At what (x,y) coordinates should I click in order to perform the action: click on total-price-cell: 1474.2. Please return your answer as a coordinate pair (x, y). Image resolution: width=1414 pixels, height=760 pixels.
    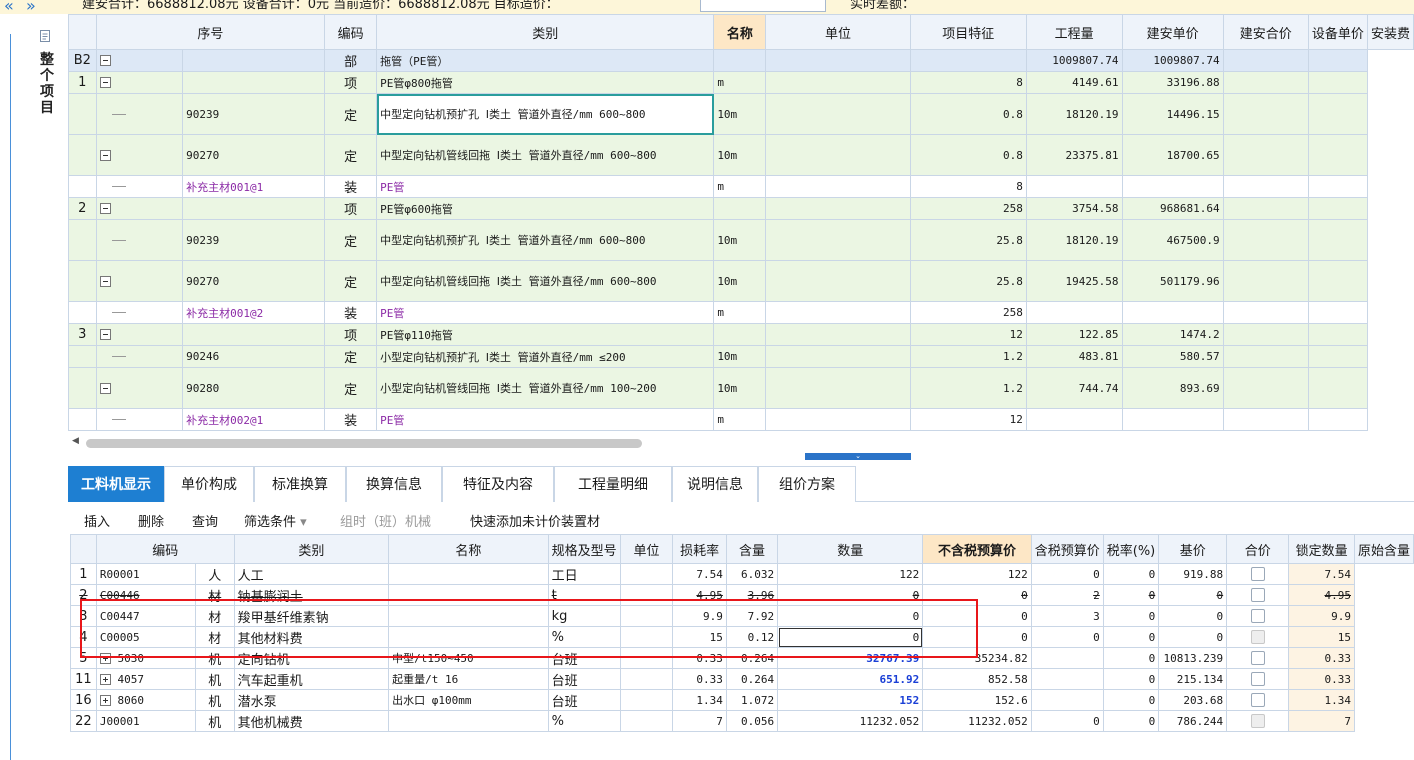
    Looking at the image, I should click on (1172, 334).